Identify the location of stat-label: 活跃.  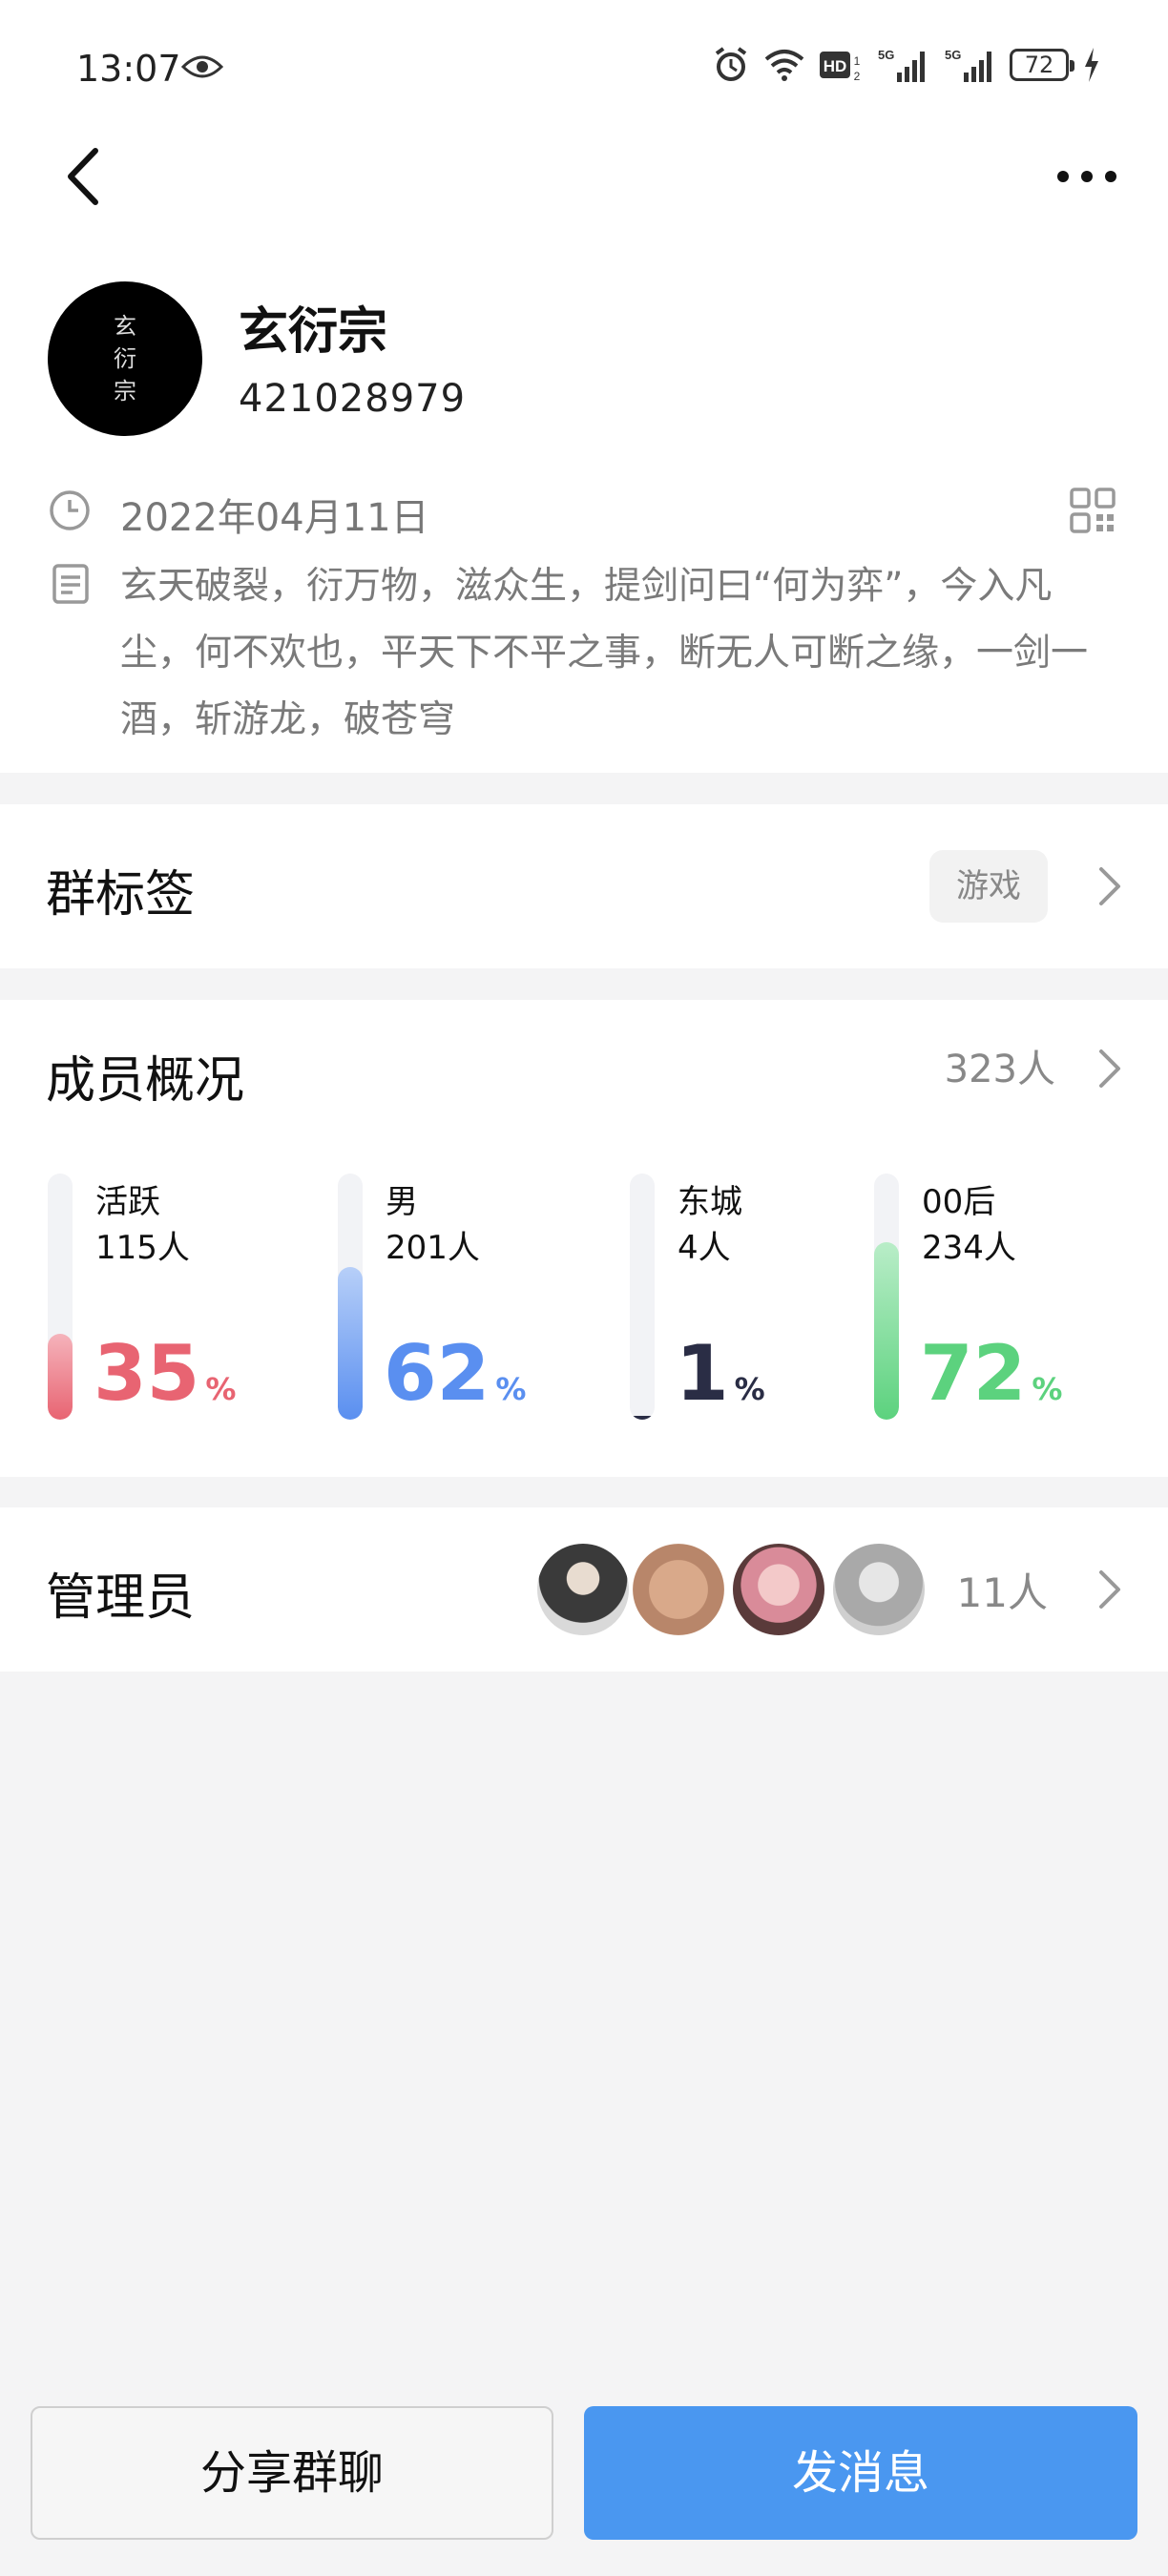
(128, 1202).